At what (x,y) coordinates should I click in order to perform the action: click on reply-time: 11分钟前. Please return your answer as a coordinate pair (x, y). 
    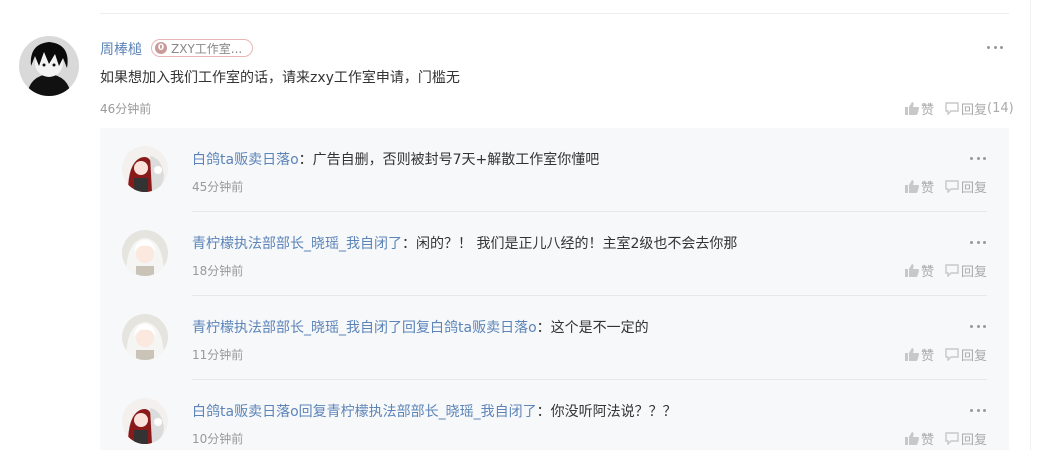
    Looking at the image, I should click on (218, 355).